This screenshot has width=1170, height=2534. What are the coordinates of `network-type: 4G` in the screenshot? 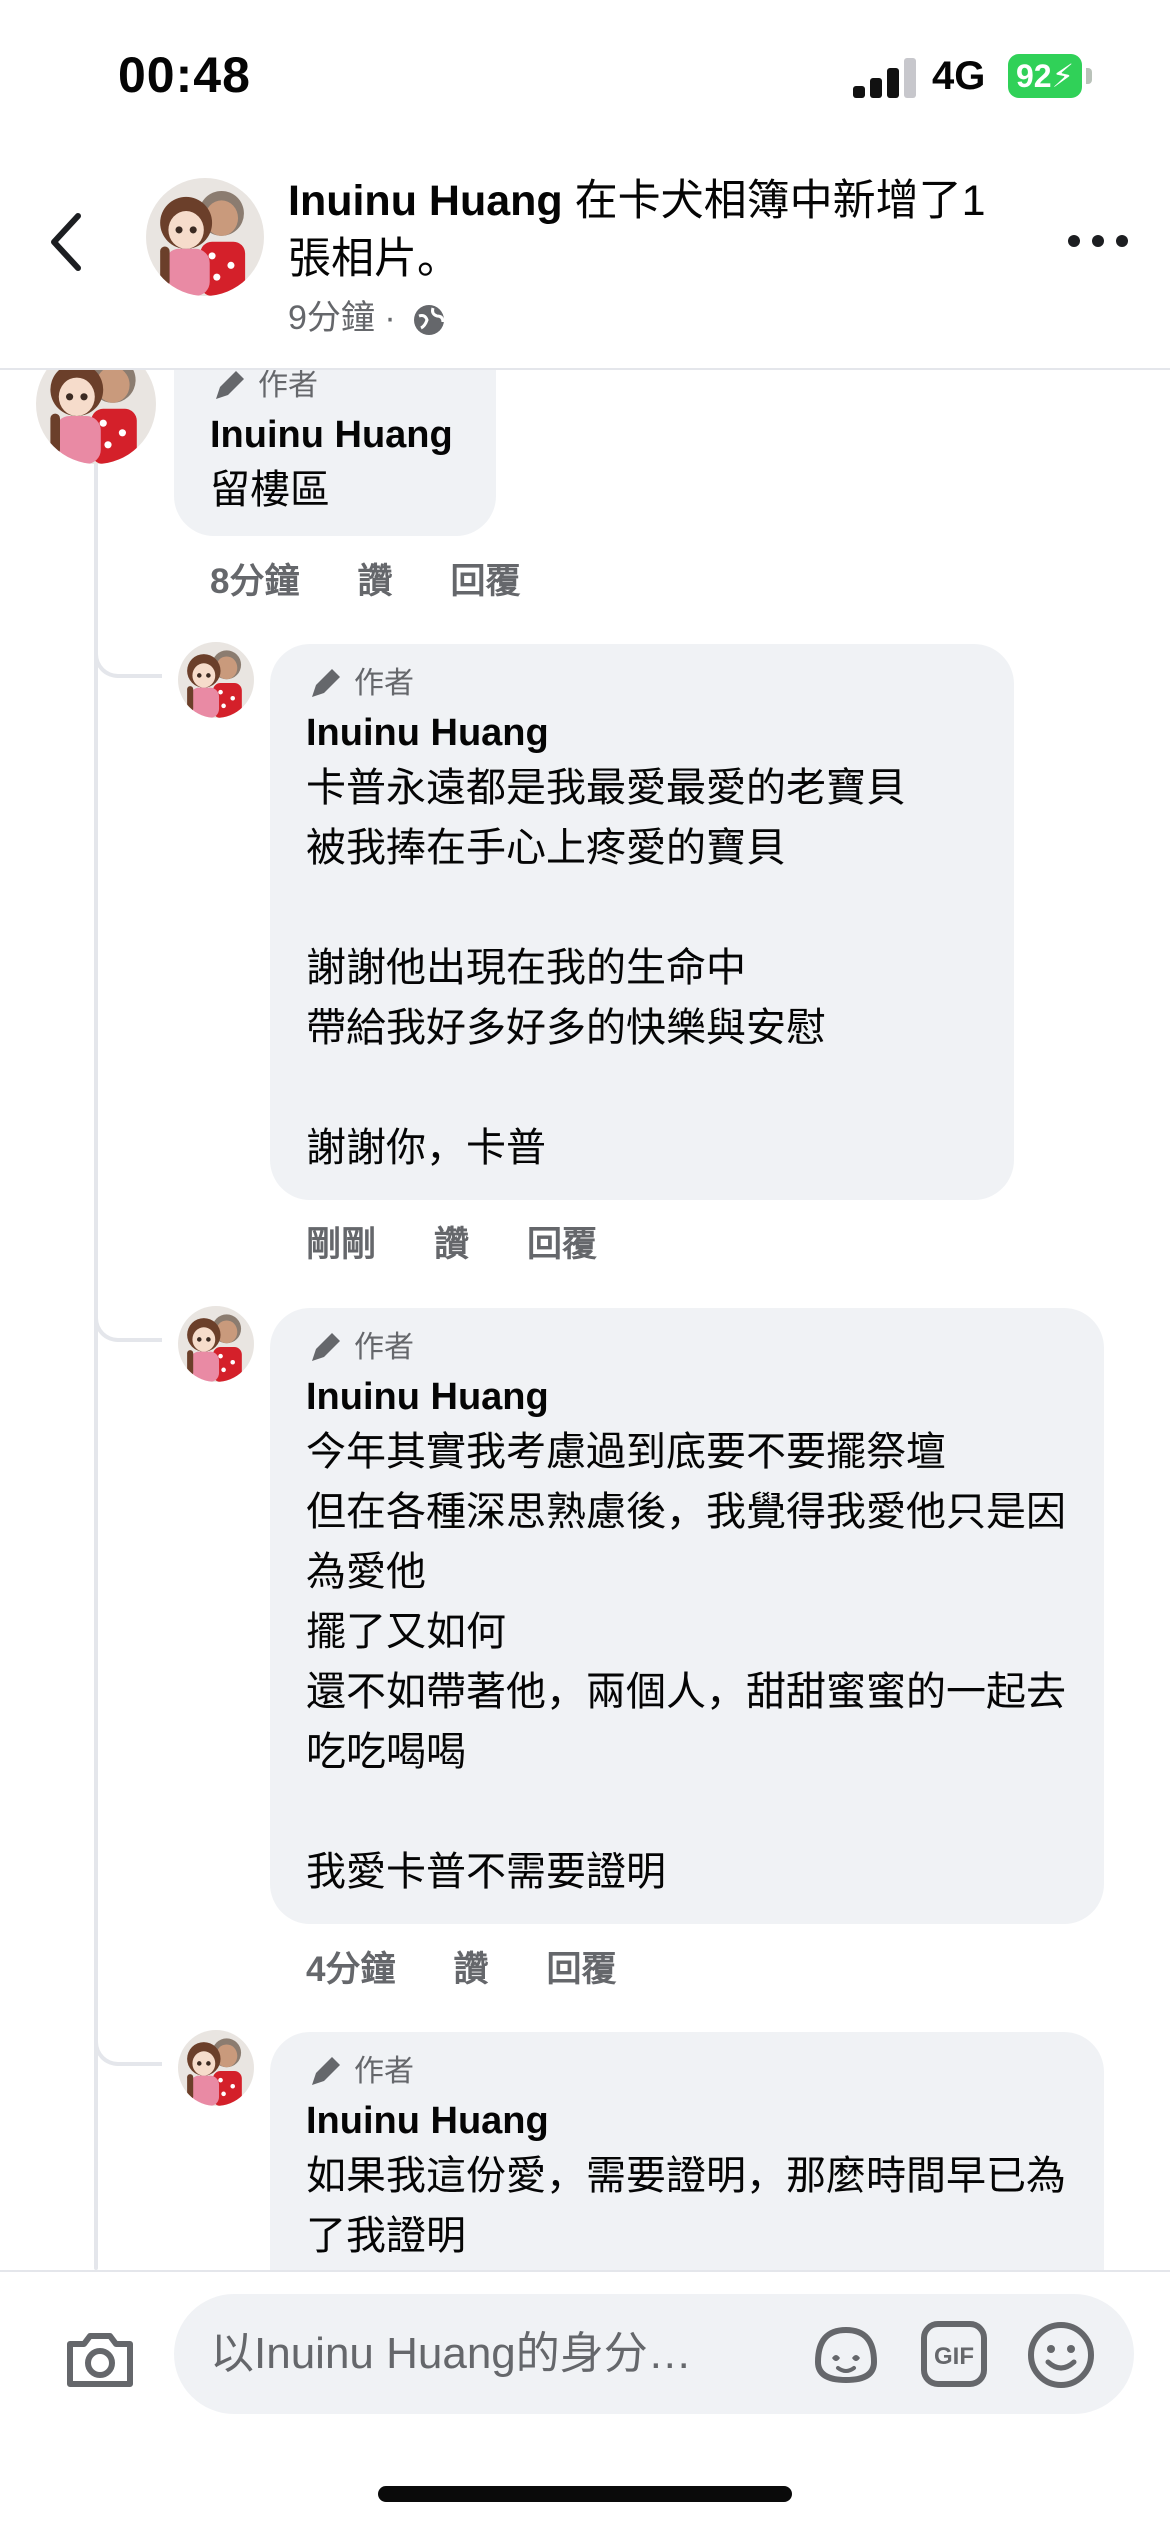 It's located at (959, 76).